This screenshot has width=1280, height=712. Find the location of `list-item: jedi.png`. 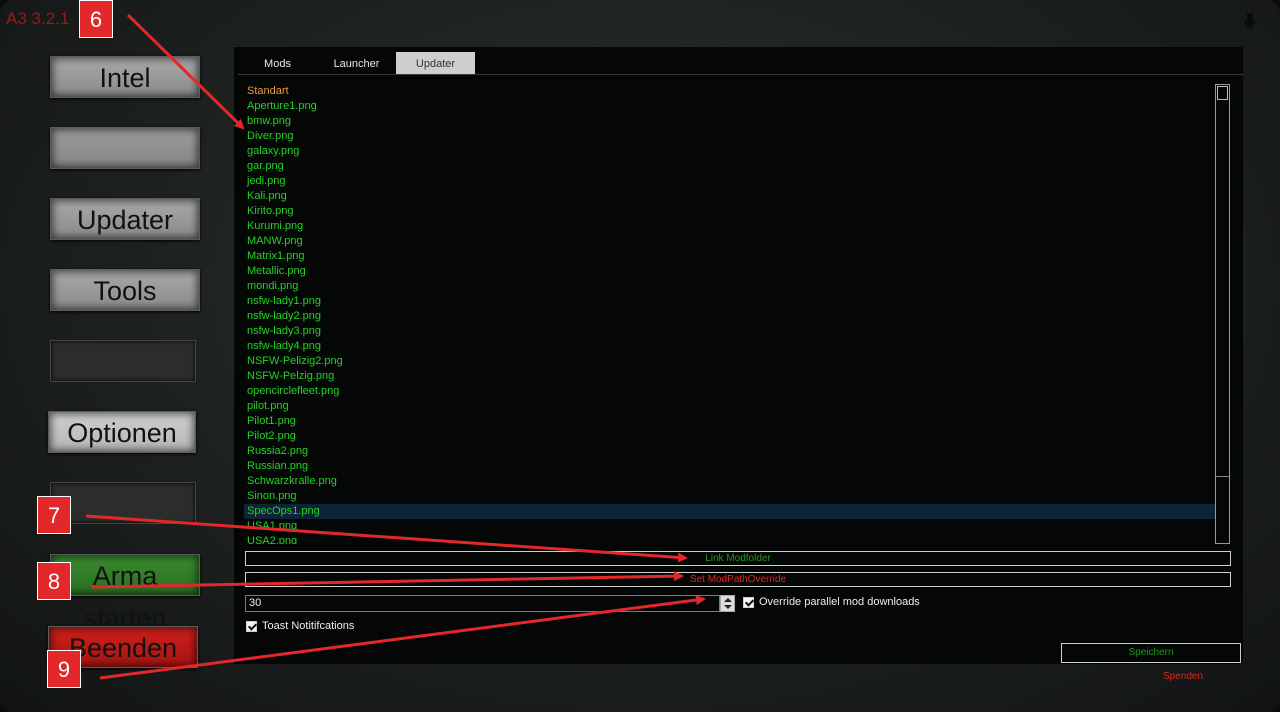

list-item: jedi.png is located at coordinates (730, 181).